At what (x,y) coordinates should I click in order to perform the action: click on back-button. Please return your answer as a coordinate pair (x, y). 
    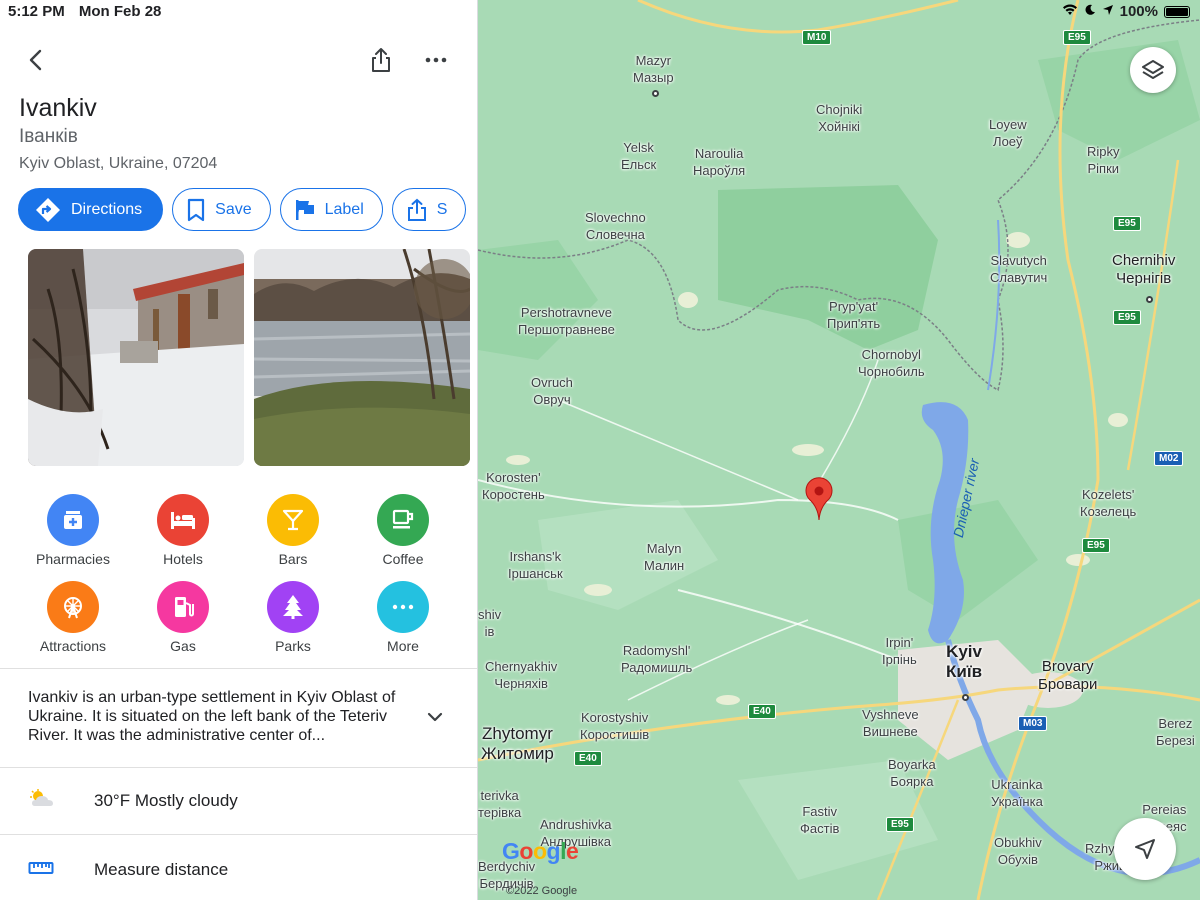
    Looking at the image, I should click on (36, 60).